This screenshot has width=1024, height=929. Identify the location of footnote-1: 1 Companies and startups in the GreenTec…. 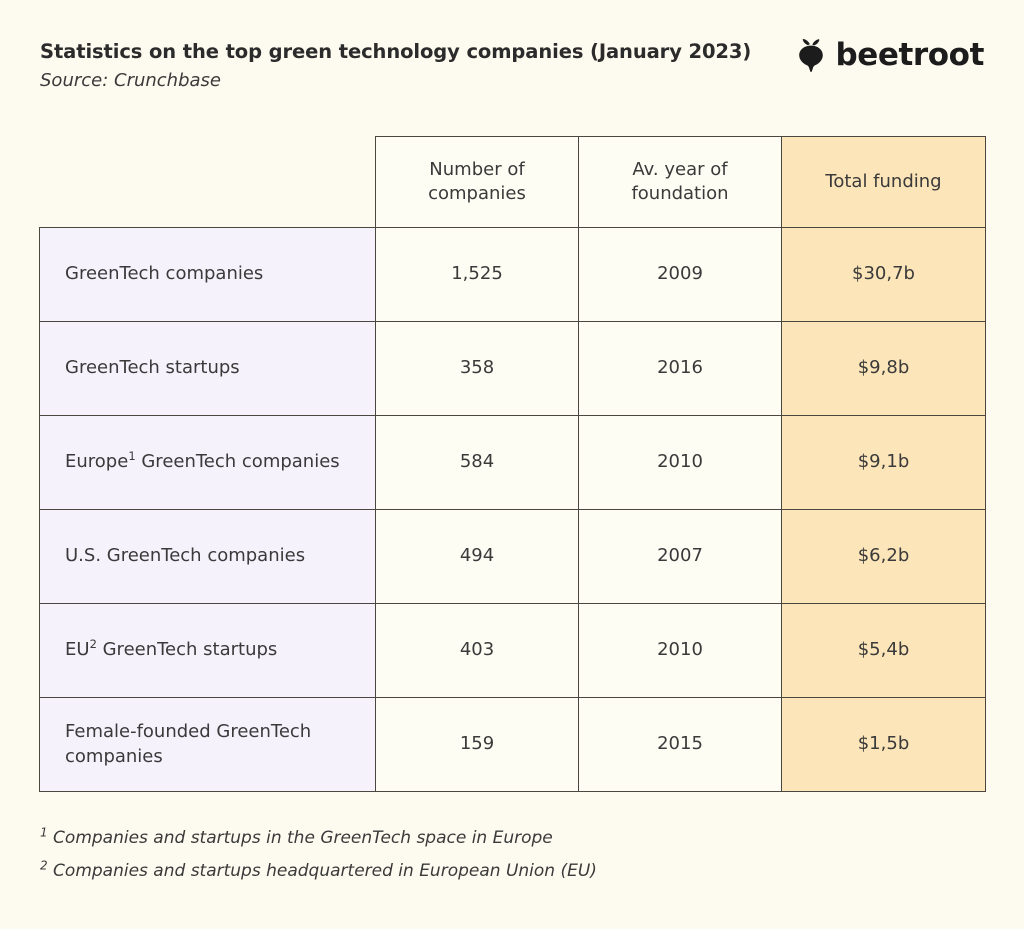
(490, 837).